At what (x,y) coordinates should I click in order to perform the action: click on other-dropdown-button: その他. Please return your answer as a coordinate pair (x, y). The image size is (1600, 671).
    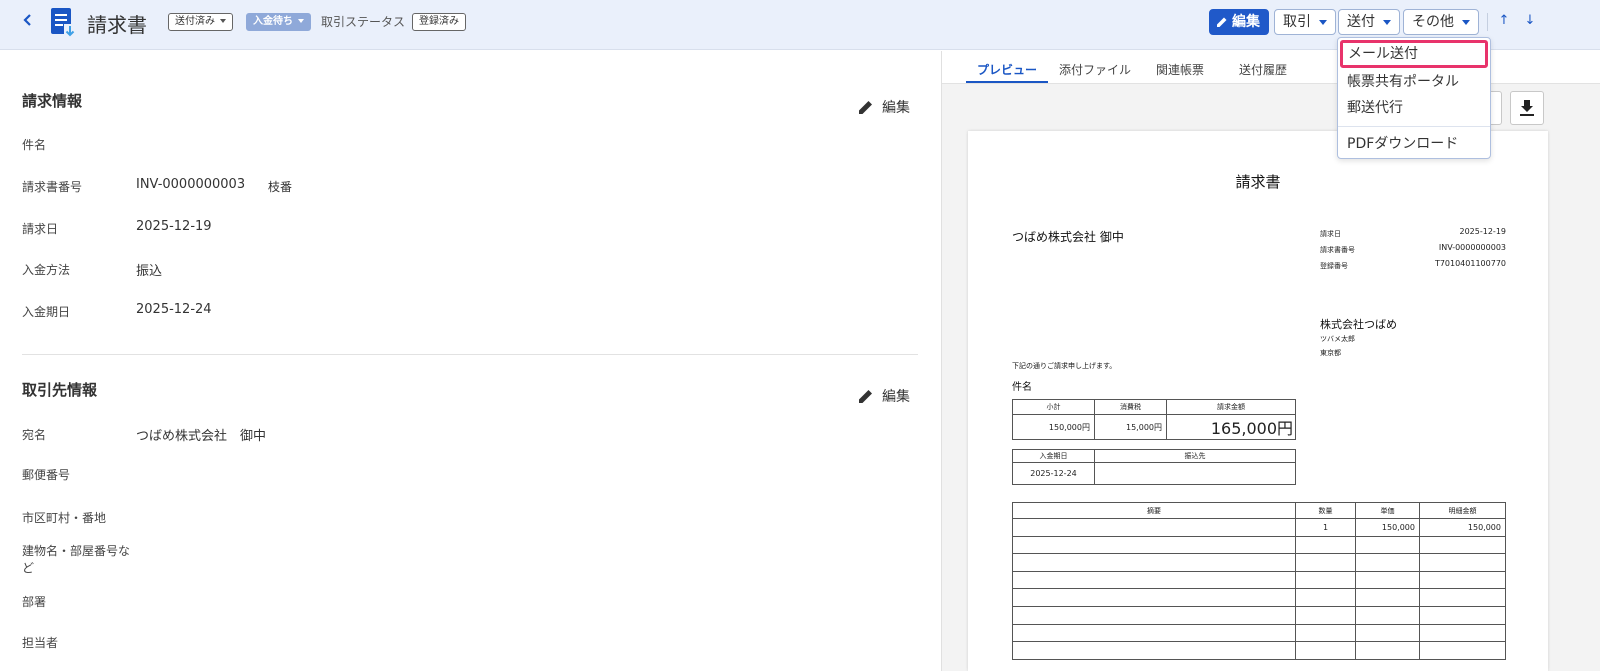
    Looking at the image, I should click on (1441, 22).